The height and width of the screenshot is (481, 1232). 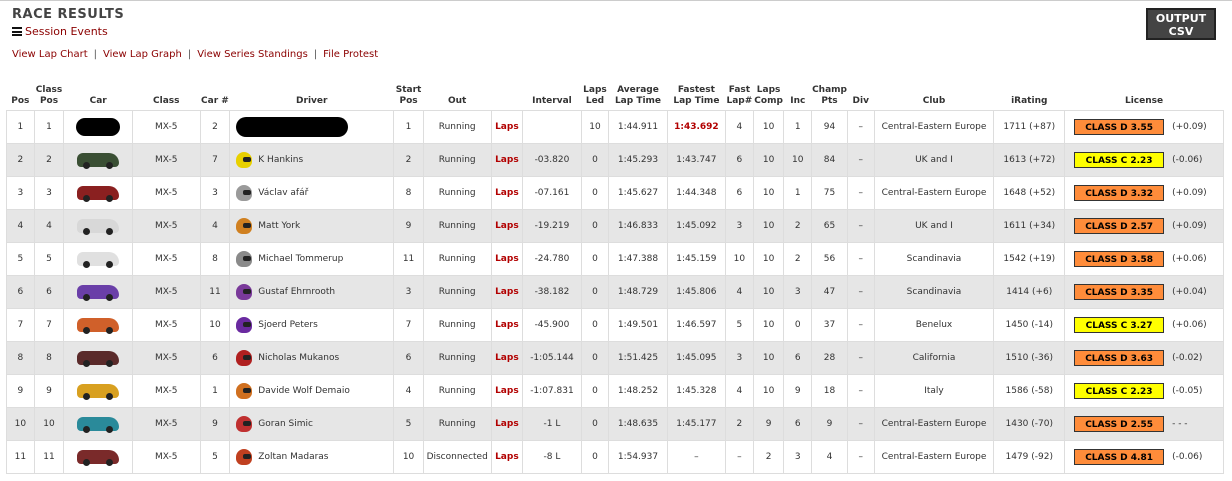 I want to click on fastest-lap-time-cell: 1:45.328, so click(x=696, y=391).